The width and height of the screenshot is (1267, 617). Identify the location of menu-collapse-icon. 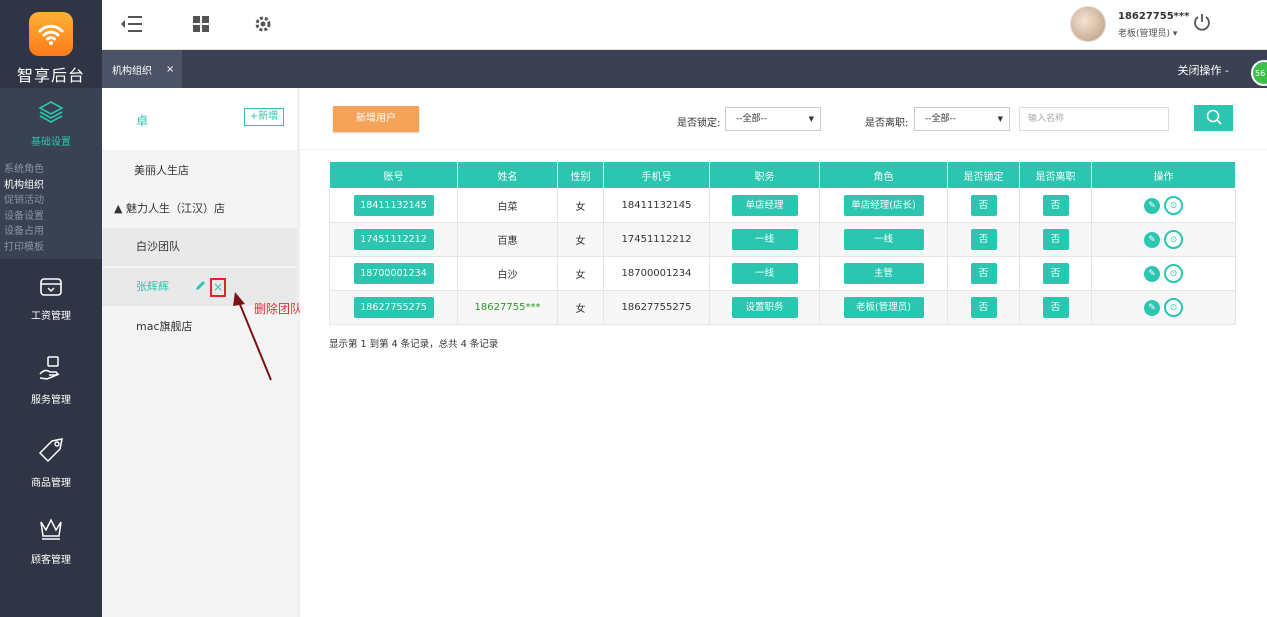
(132, 26).